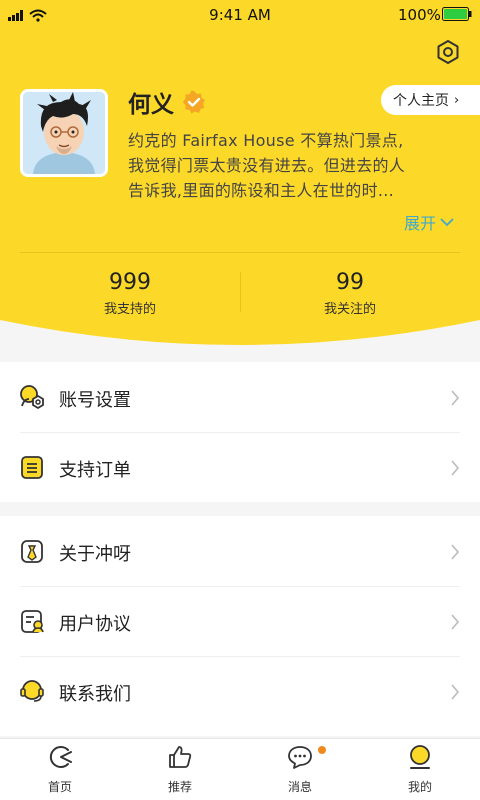 The width and height of the screenshot is (480, 800). I want to click on menu-item-label: 用户协议, so click(95, 624).